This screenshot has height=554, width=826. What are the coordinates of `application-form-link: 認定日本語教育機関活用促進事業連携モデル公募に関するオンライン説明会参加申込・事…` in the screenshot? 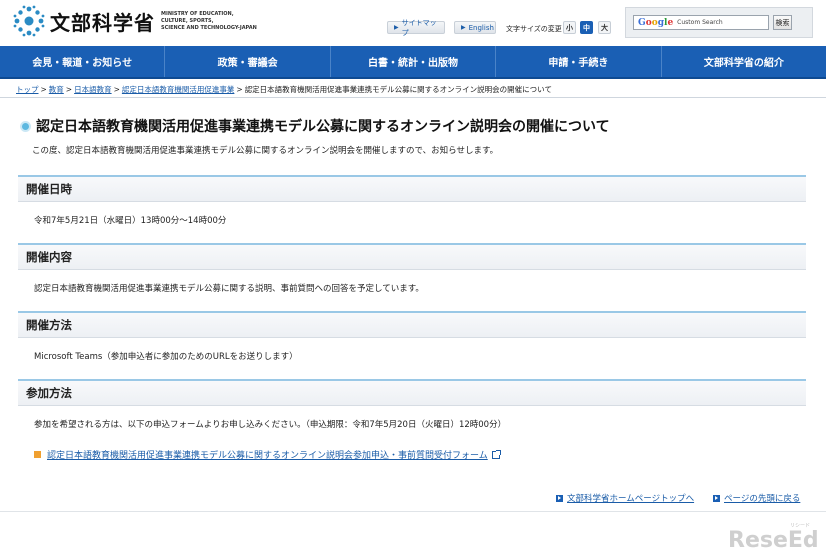 It's located at (267, 454).